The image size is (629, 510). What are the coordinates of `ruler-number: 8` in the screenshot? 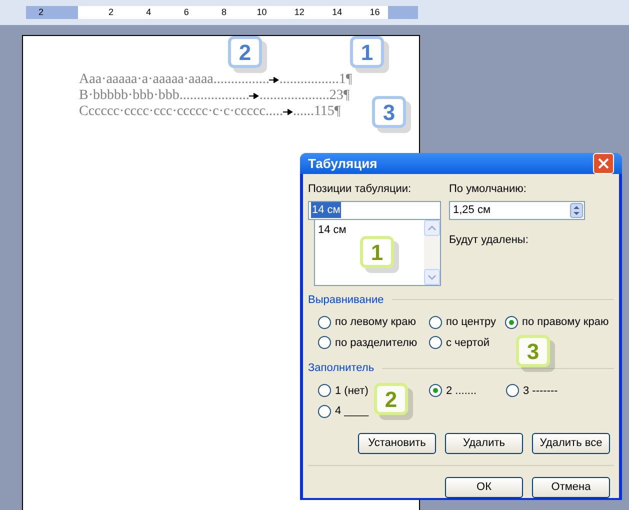 It's located at (224, 12).